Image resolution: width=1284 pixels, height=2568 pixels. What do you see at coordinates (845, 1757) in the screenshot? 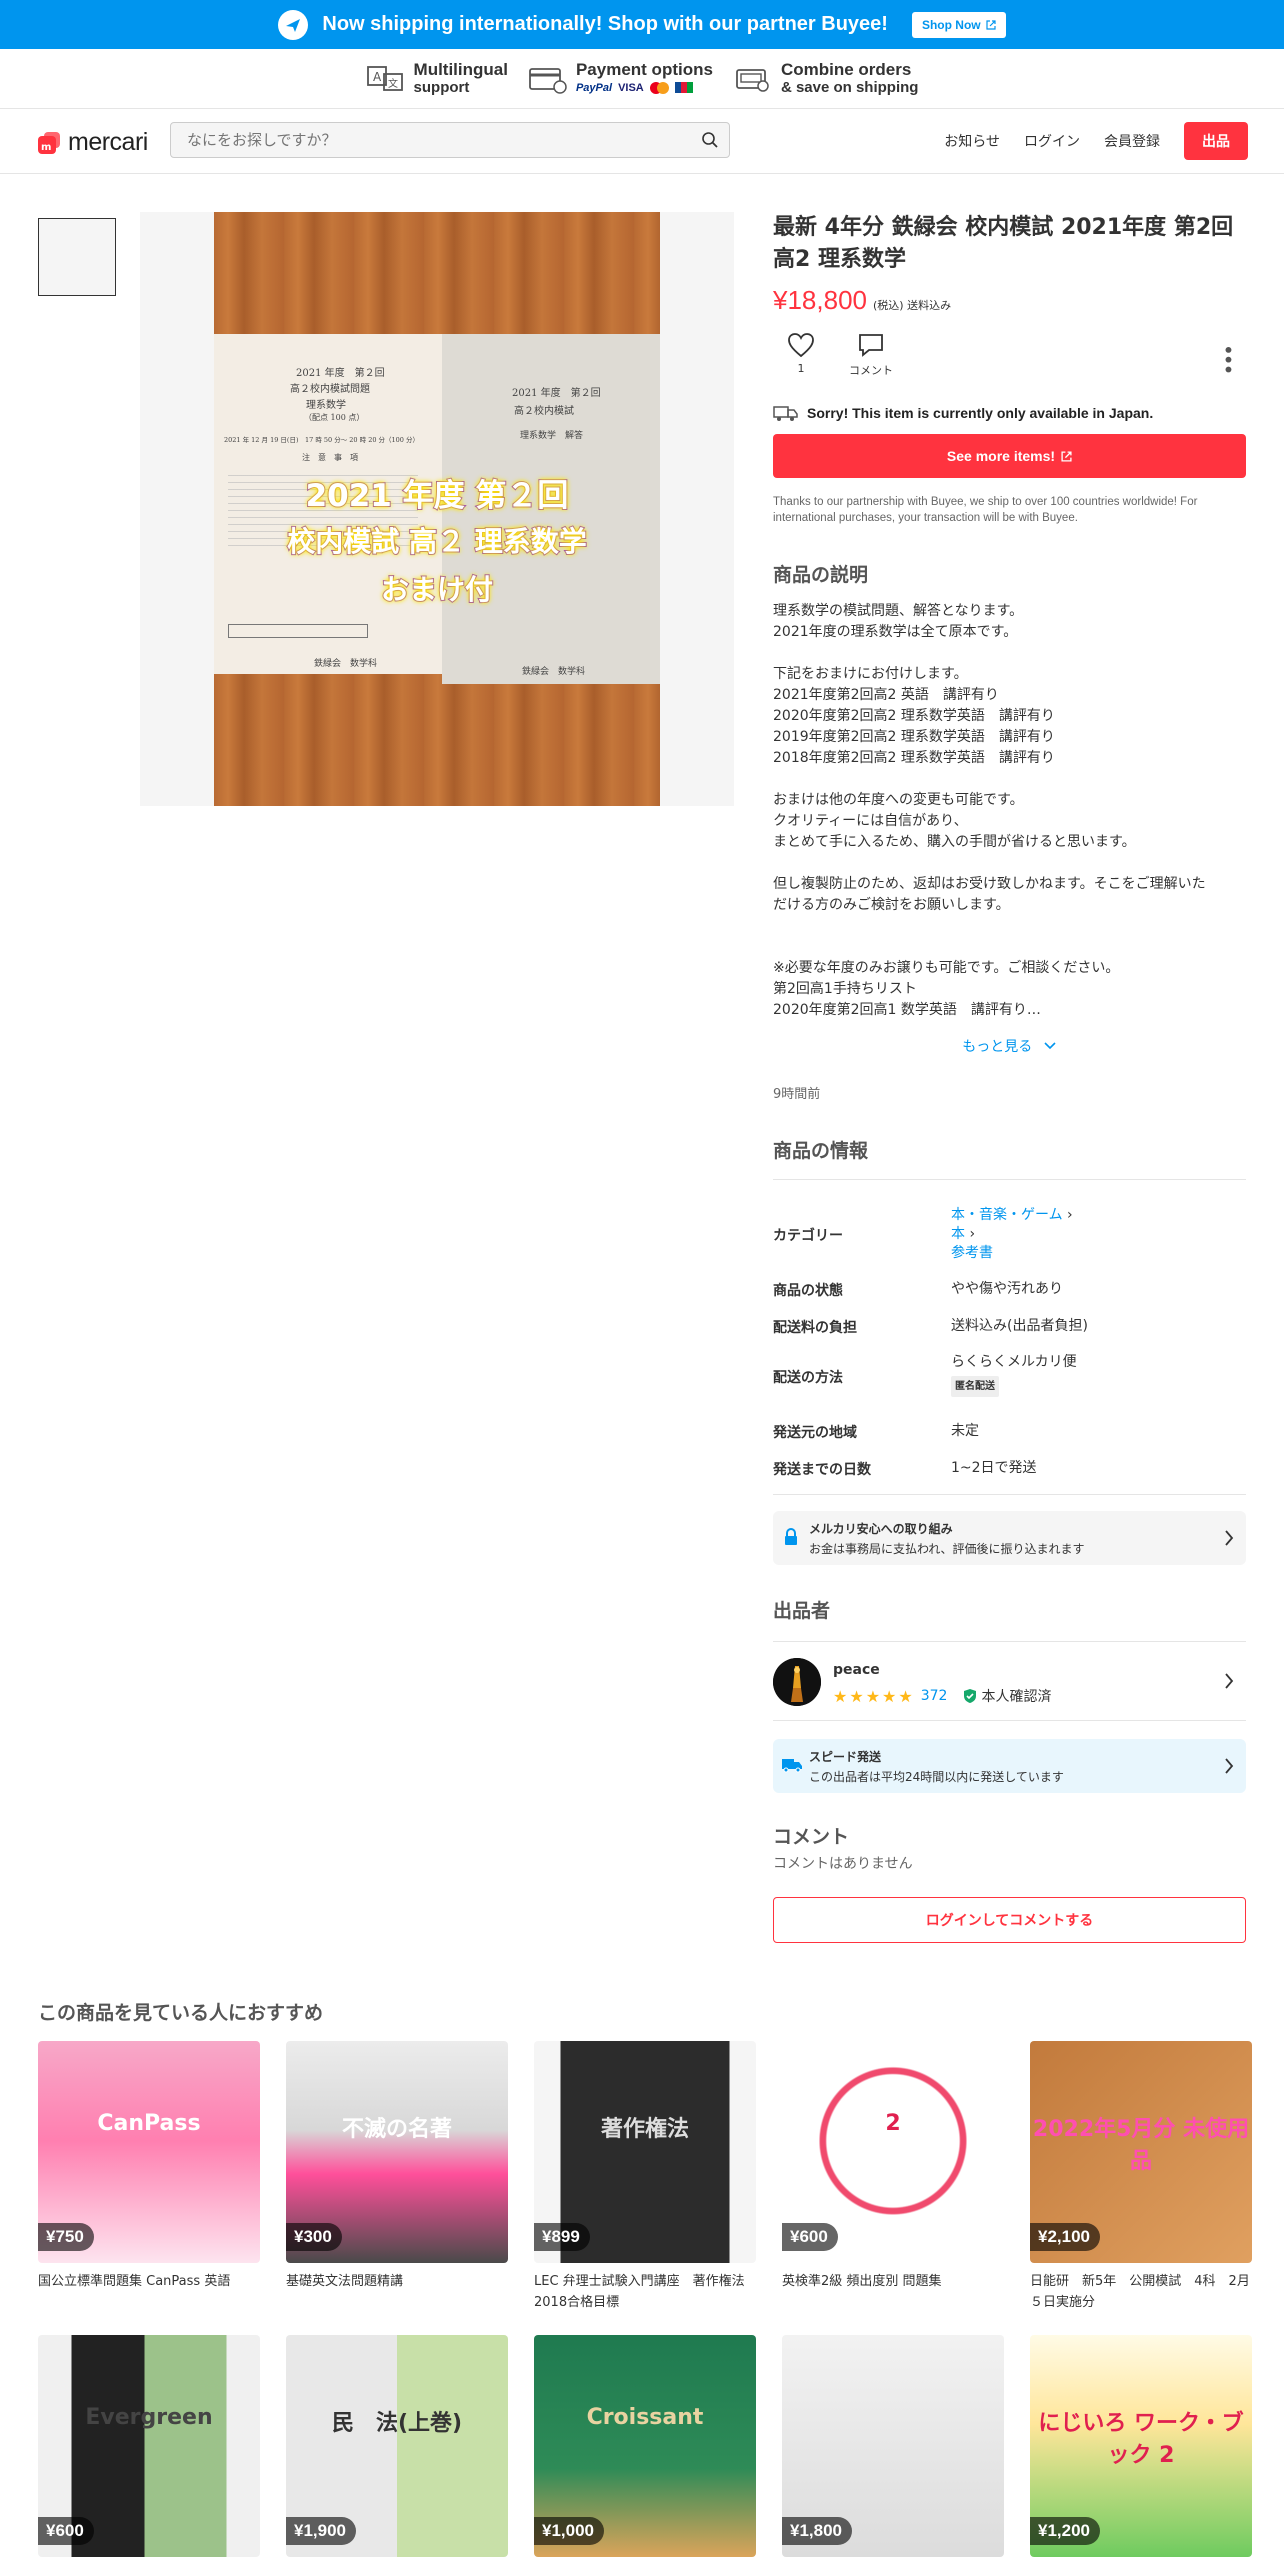
I see `speed-title: スピード発送` at bounding box center [845, 1757].